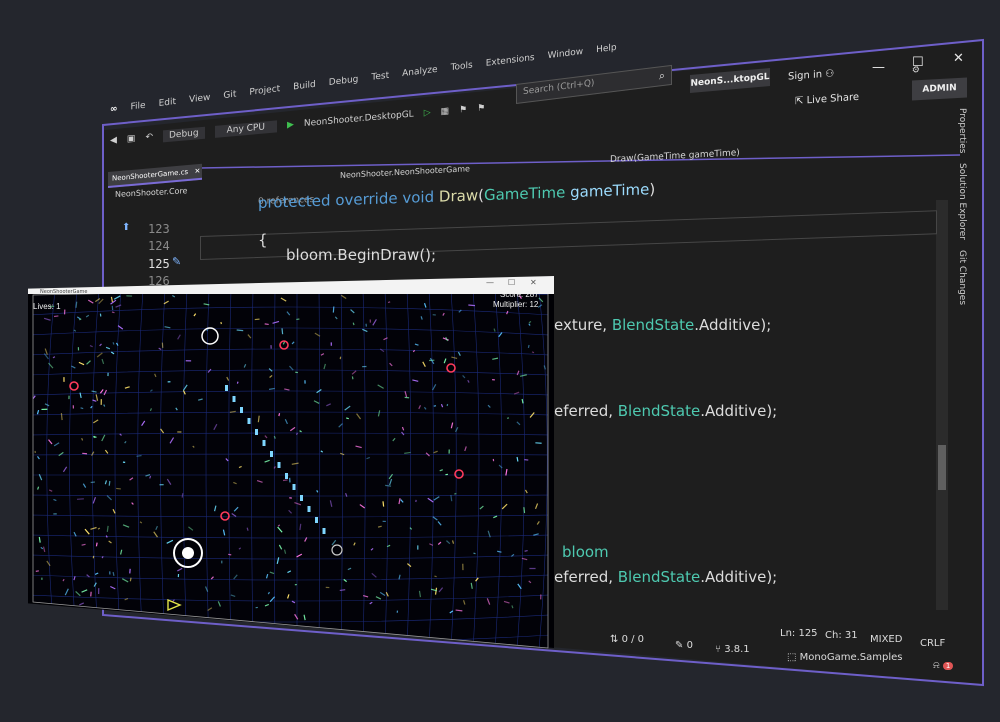 Image resolution: width=1000 pixels, height=722 pixels. What do you see at coordinates (264, 91) in the screenshot?
I see `menu-project: Project` at bounding box center [264, 91].